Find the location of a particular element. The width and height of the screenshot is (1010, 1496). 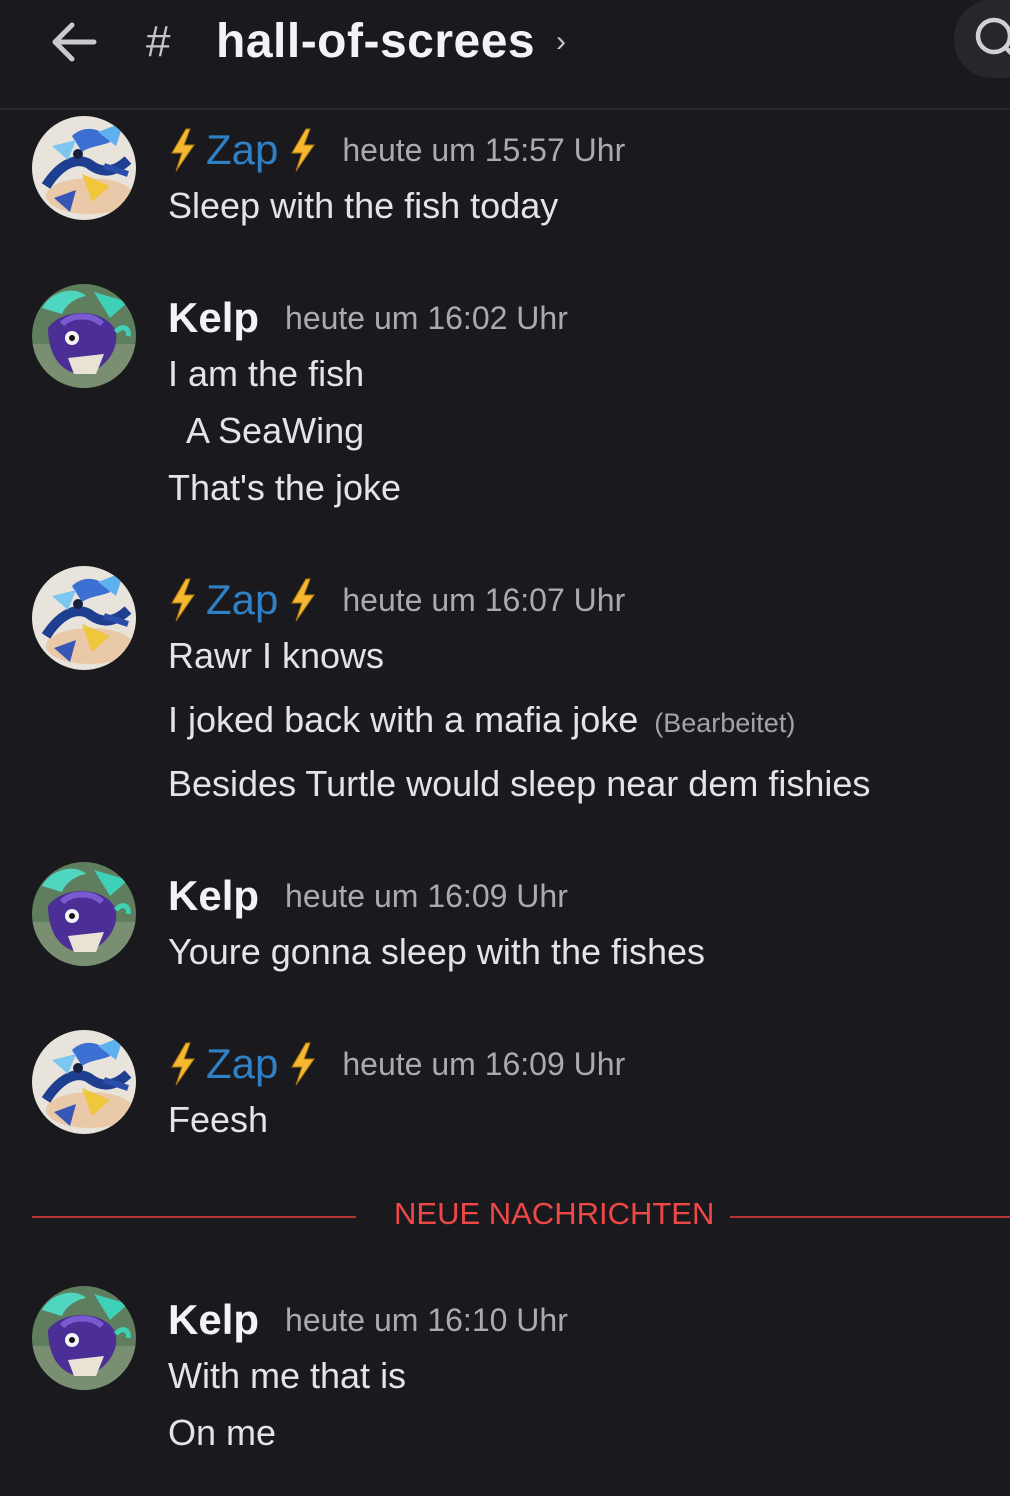

edited-label: (Bearbeitet) is located at coordinates (725, 723).